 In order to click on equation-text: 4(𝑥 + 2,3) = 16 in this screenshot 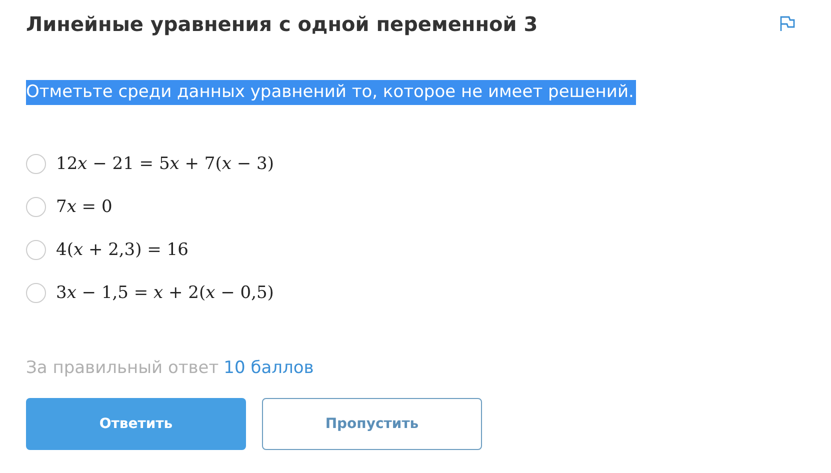, I will do `click(122, 250)`.